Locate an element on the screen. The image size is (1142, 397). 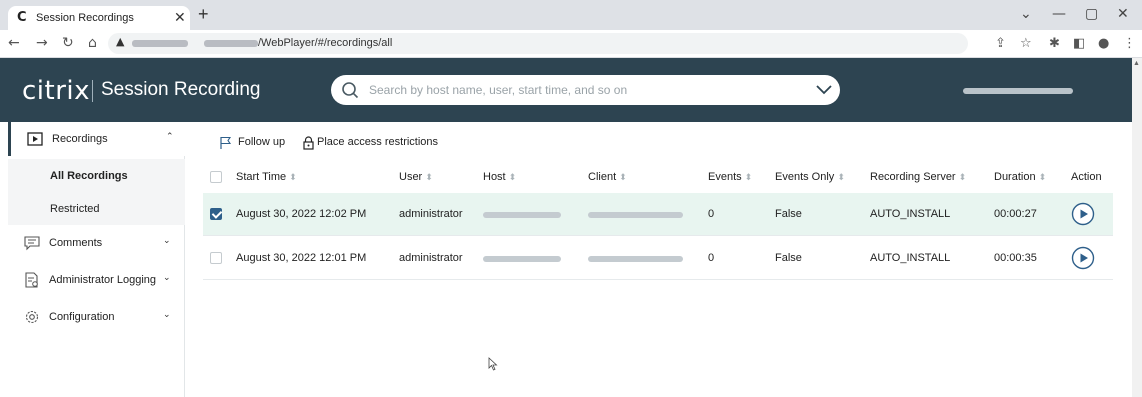
sidebar-item-label: Configuration is located at coordinates (82, 317).